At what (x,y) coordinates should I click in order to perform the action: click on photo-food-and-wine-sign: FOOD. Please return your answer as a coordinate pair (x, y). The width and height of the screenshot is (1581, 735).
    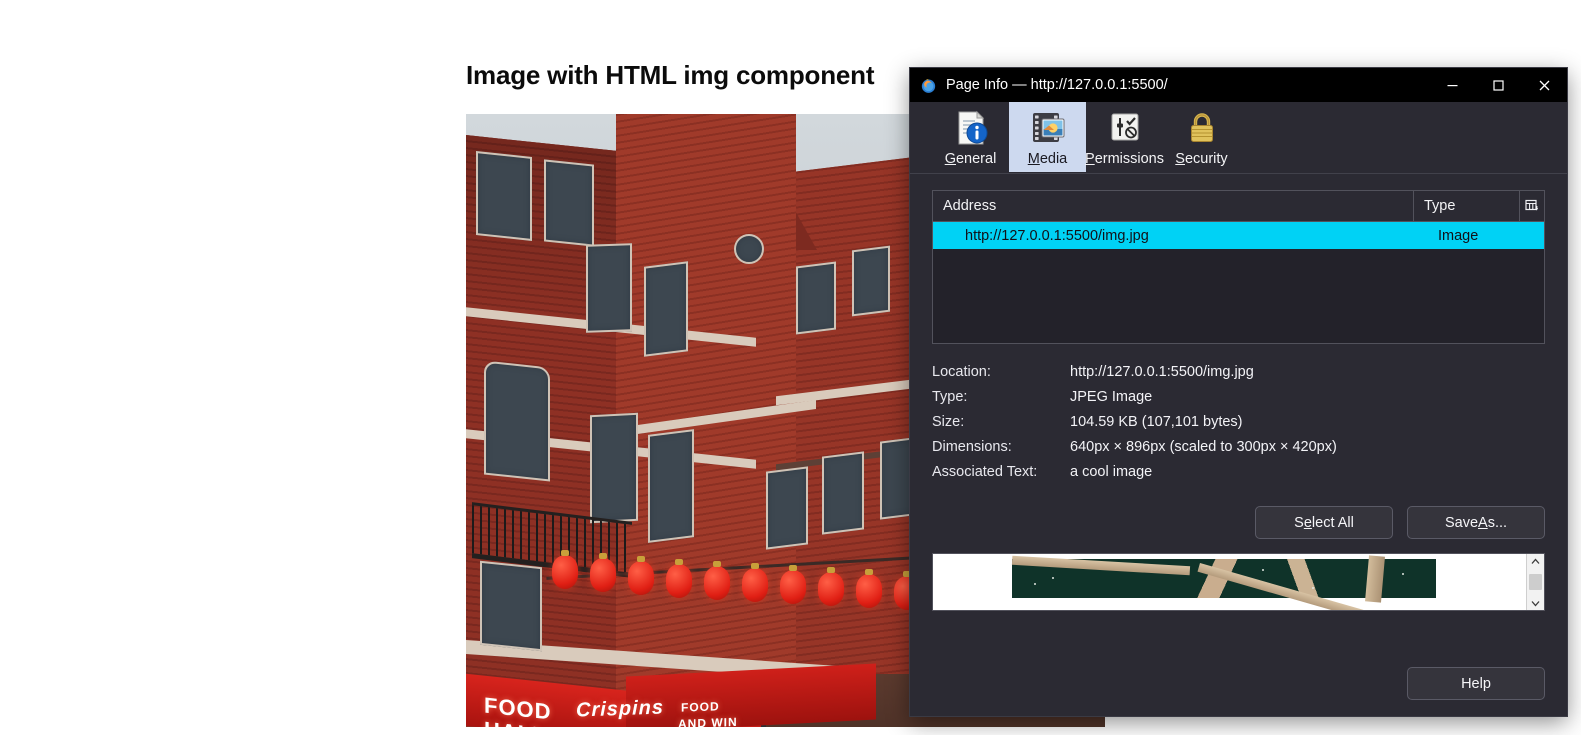
    Looking at the image, I should click on (700, 707).